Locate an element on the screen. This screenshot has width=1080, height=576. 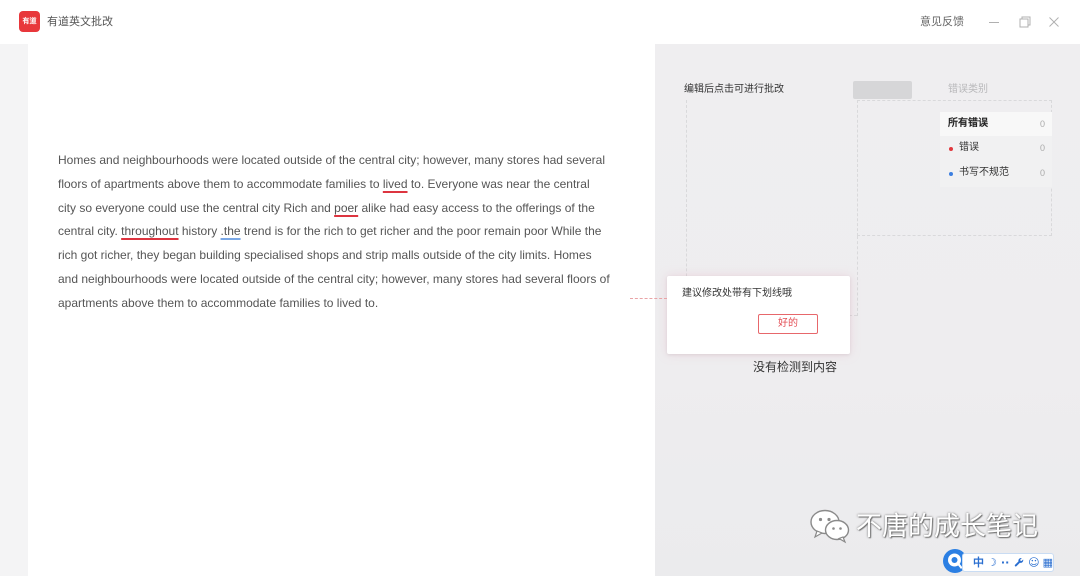
correct-button is located at coordinates (882, 90).